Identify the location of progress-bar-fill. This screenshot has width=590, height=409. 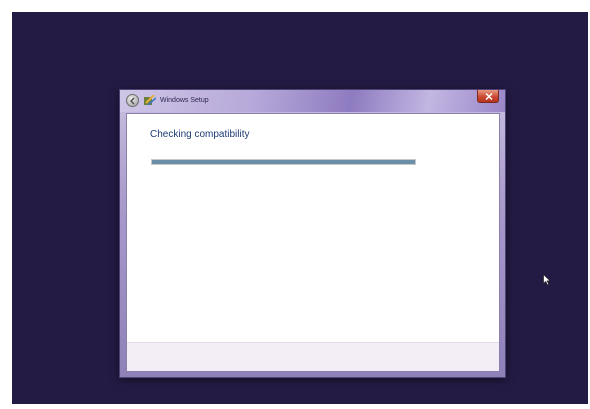
(283, 162).